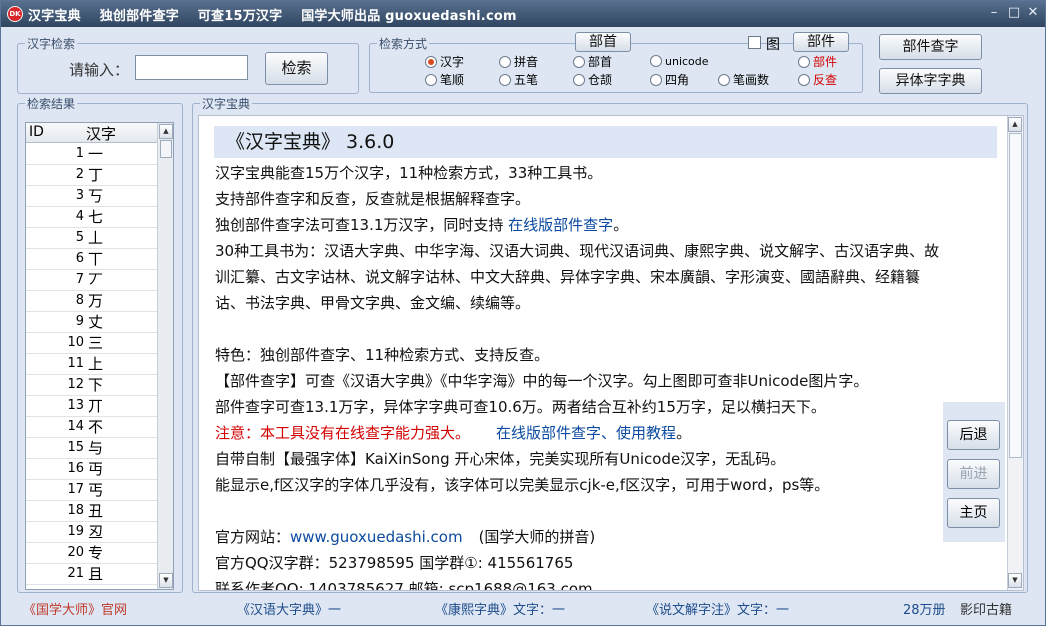 The width and height of the screenshot is (1046, 626). What do you see at coordinates (36, 132) in the screenshot?
I see `col-id-header: ID` at bounding box center [36, 132].